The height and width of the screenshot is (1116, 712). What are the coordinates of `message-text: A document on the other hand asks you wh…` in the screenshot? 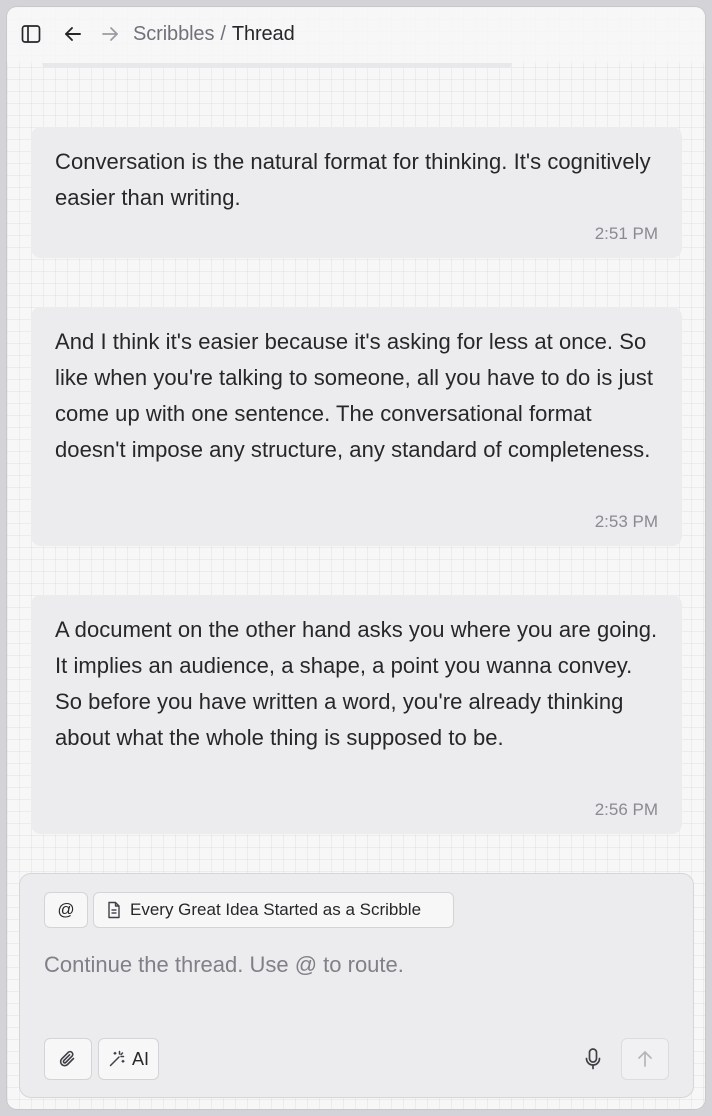 It's located at (356, 683).